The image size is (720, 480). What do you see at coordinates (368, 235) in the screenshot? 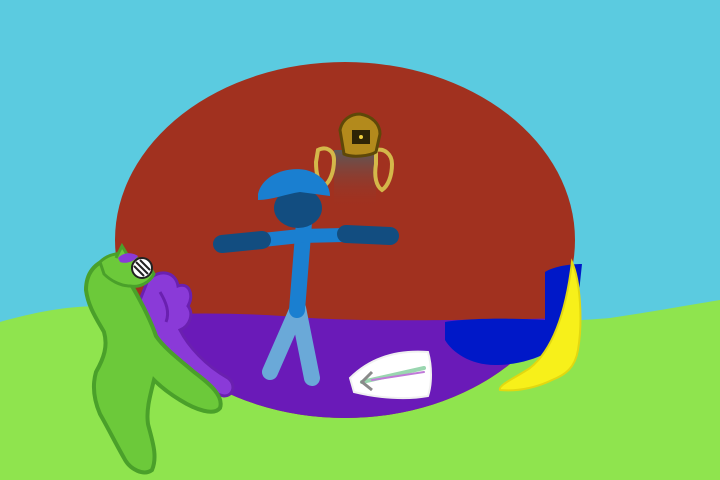
I see `stick-figure-right-hand` at bounding box center [368, 235].